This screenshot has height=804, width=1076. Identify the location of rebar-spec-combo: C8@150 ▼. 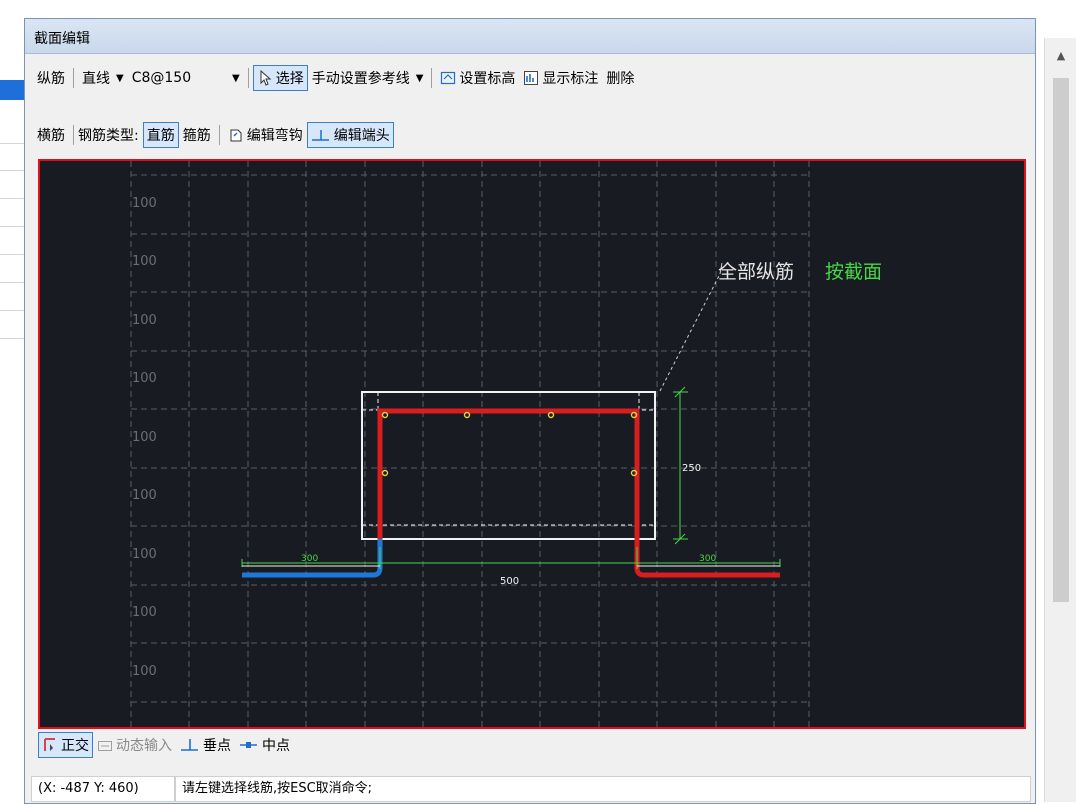
(186, 78).